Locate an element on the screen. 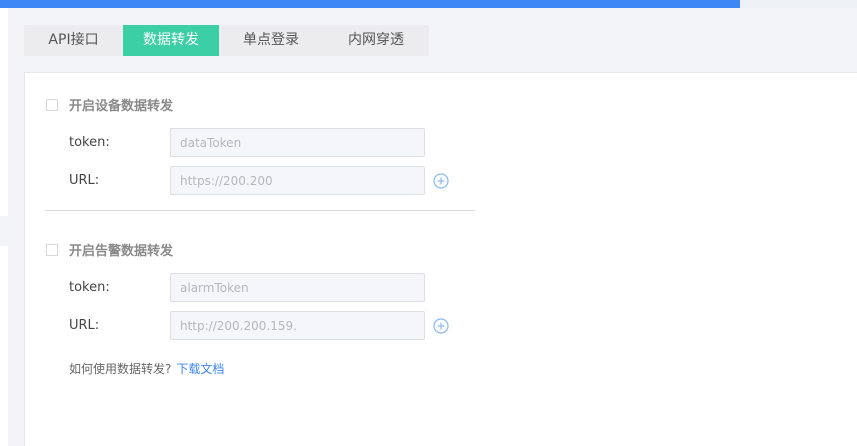  download-doc-link: 下载文档 is located at coordinates (200, 369).